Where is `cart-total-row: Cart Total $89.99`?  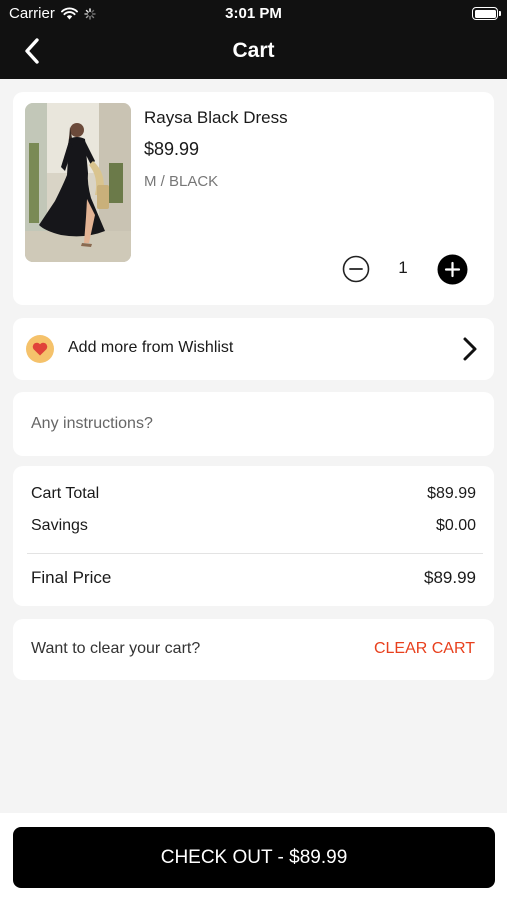 cart-total-row: Cart Total $89.99 is located at coordinates (253, 494).